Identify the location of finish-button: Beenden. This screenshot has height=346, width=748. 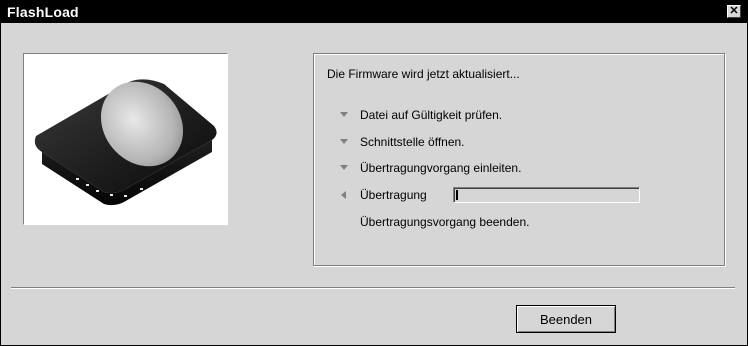
(566, 319).